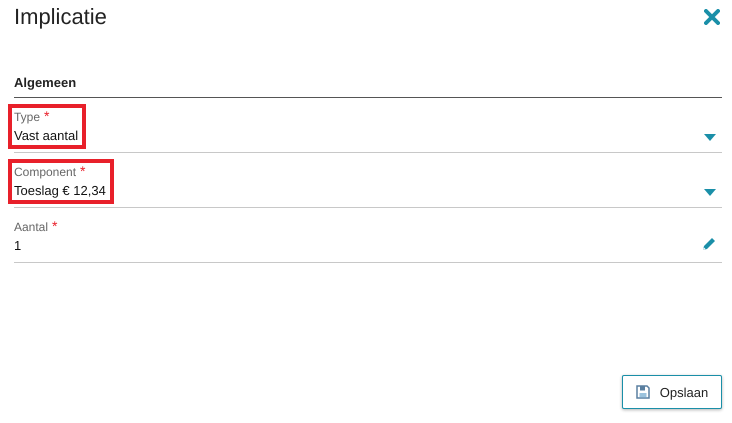  Describe the element at coordinates (27, 117) in the screenshot. I see `field-label: Type` at that location.